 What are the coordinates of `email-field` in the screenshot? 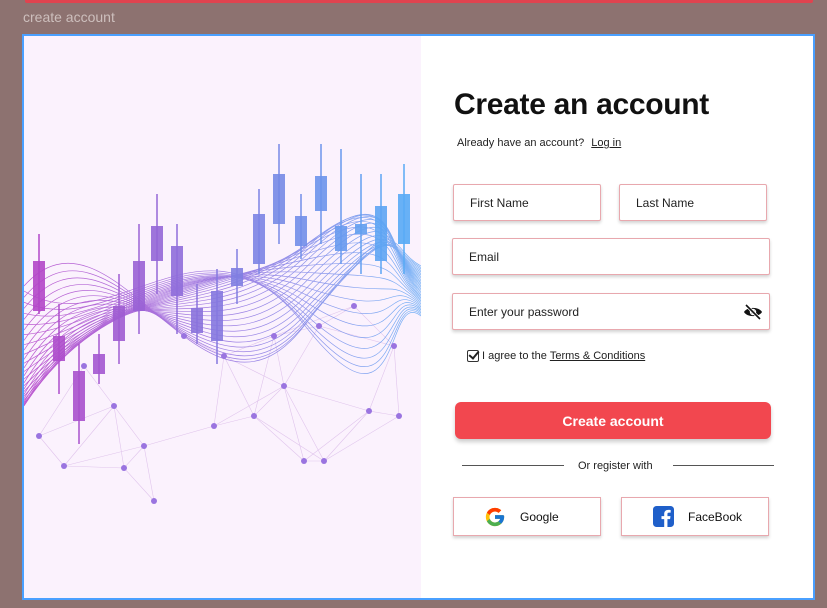 It's located at (611, 256).